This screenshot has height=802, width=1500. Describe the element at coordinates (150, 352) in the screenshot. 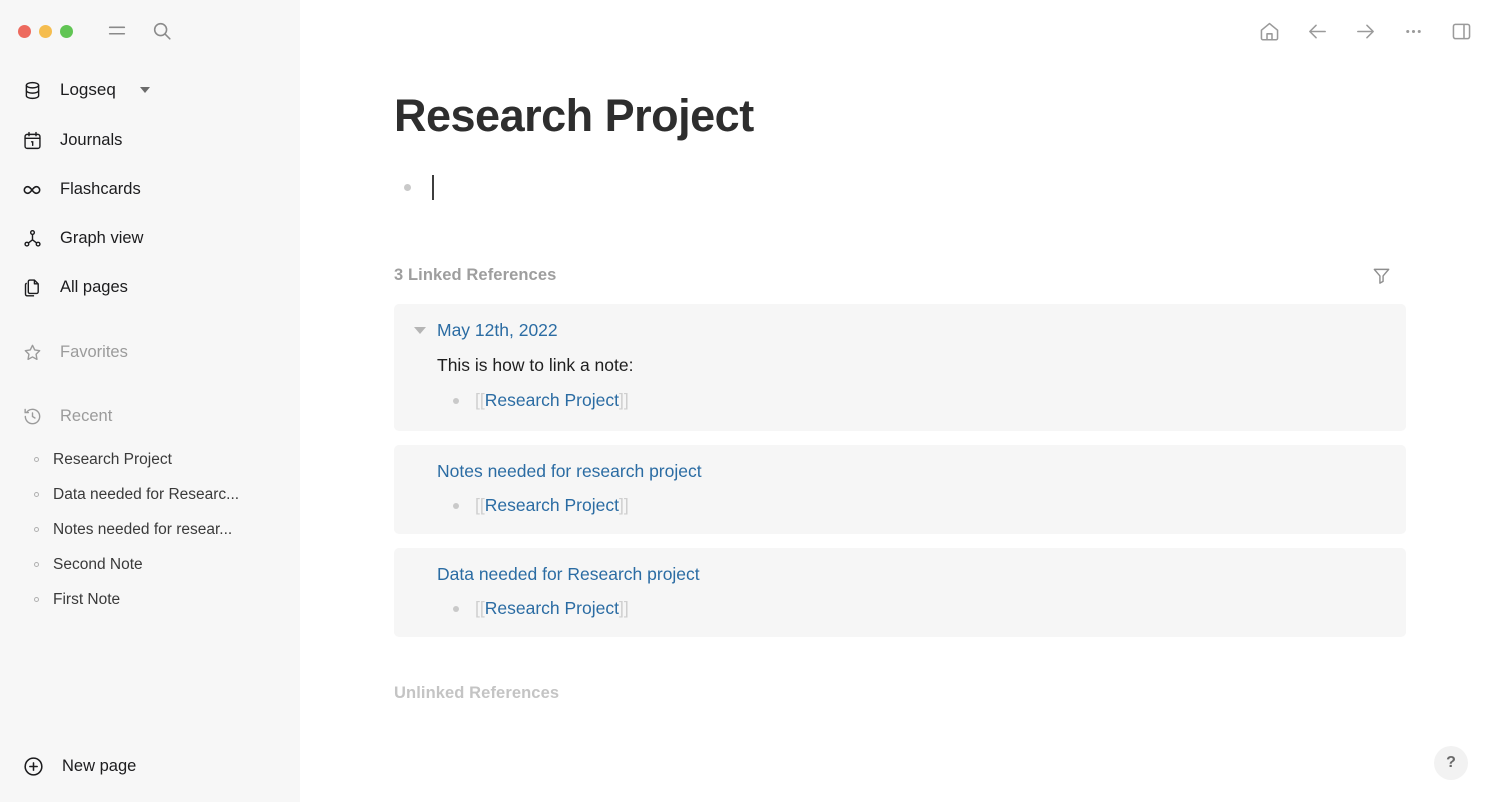

I see `sidebar-section-favorites: Favorites` at that location.